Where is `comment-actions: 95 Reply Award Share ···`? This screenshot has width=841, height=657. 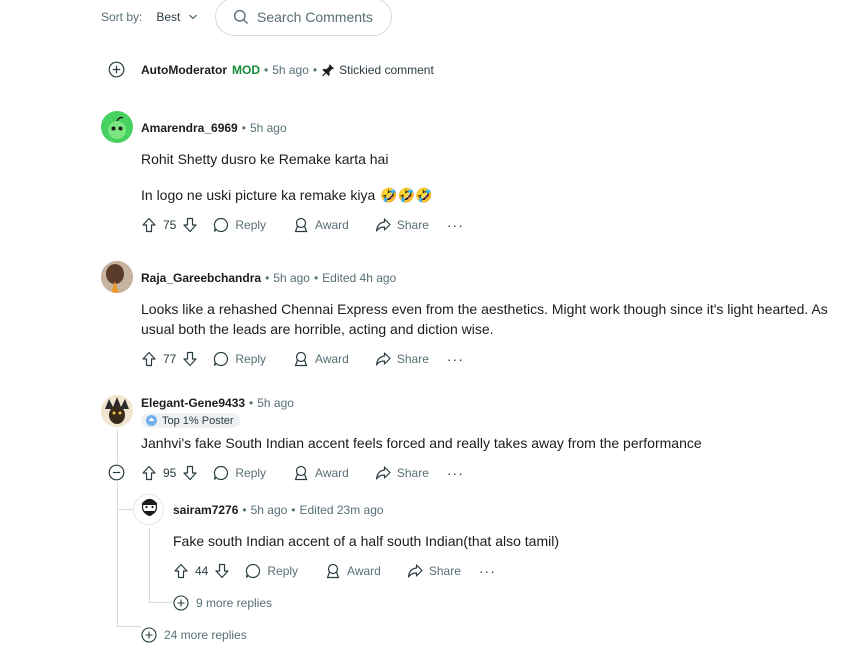 comment-actions: 95 Reply Award Share ··· is located at coordinates (302, 473).